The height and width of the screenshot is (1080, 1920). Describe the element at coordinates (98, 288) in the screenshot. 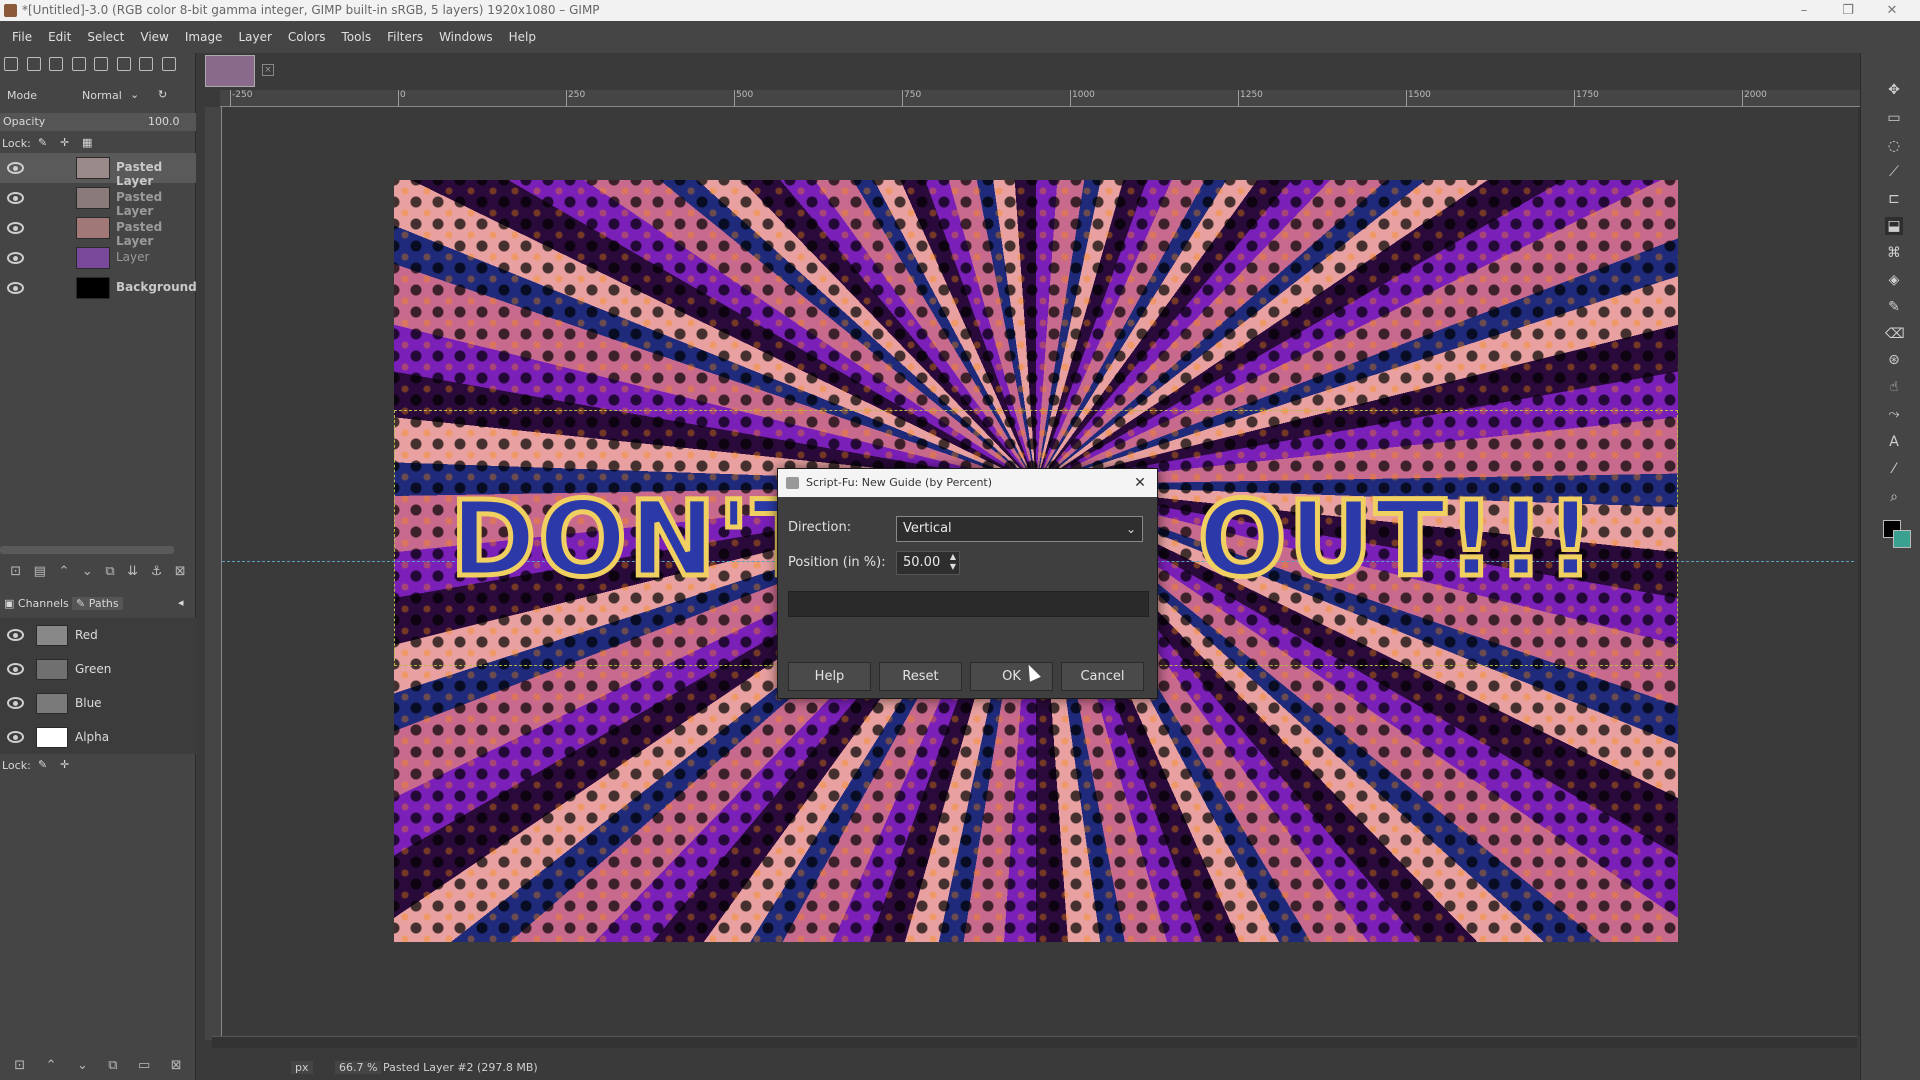

I see `layer-item: Background` at that location.